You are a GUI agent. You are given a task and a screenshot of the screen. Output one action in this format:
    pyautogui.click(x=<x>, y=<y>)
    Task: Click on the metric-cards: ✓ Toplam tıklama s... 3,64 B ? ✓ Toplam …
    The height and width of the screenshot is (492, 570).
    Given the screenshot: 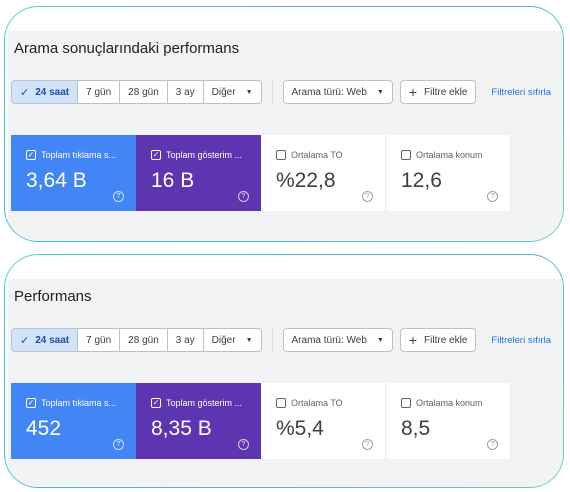 What is the action you would take?
    pyautogui.click(x=261, y=173)
    